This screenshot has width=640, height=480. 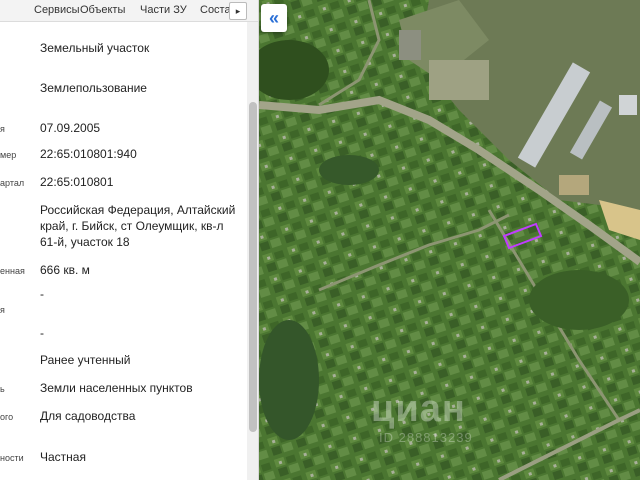 What do you see at coordinates (215, 10) in the screenshot?
I see `tab-composition: Соста` at bounding box center [215, 10].